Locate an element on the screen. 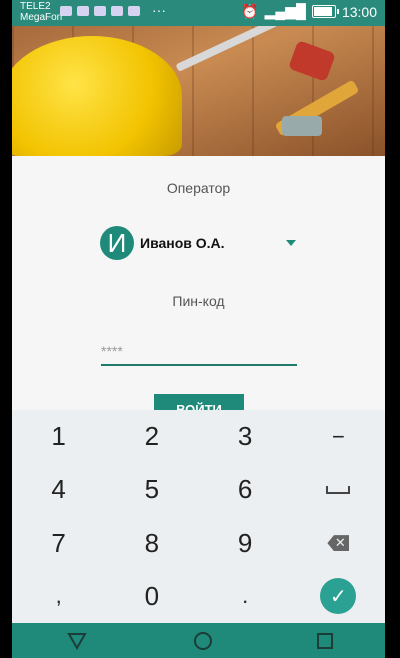  recent-apps-button is located at coordinates (324, 640).